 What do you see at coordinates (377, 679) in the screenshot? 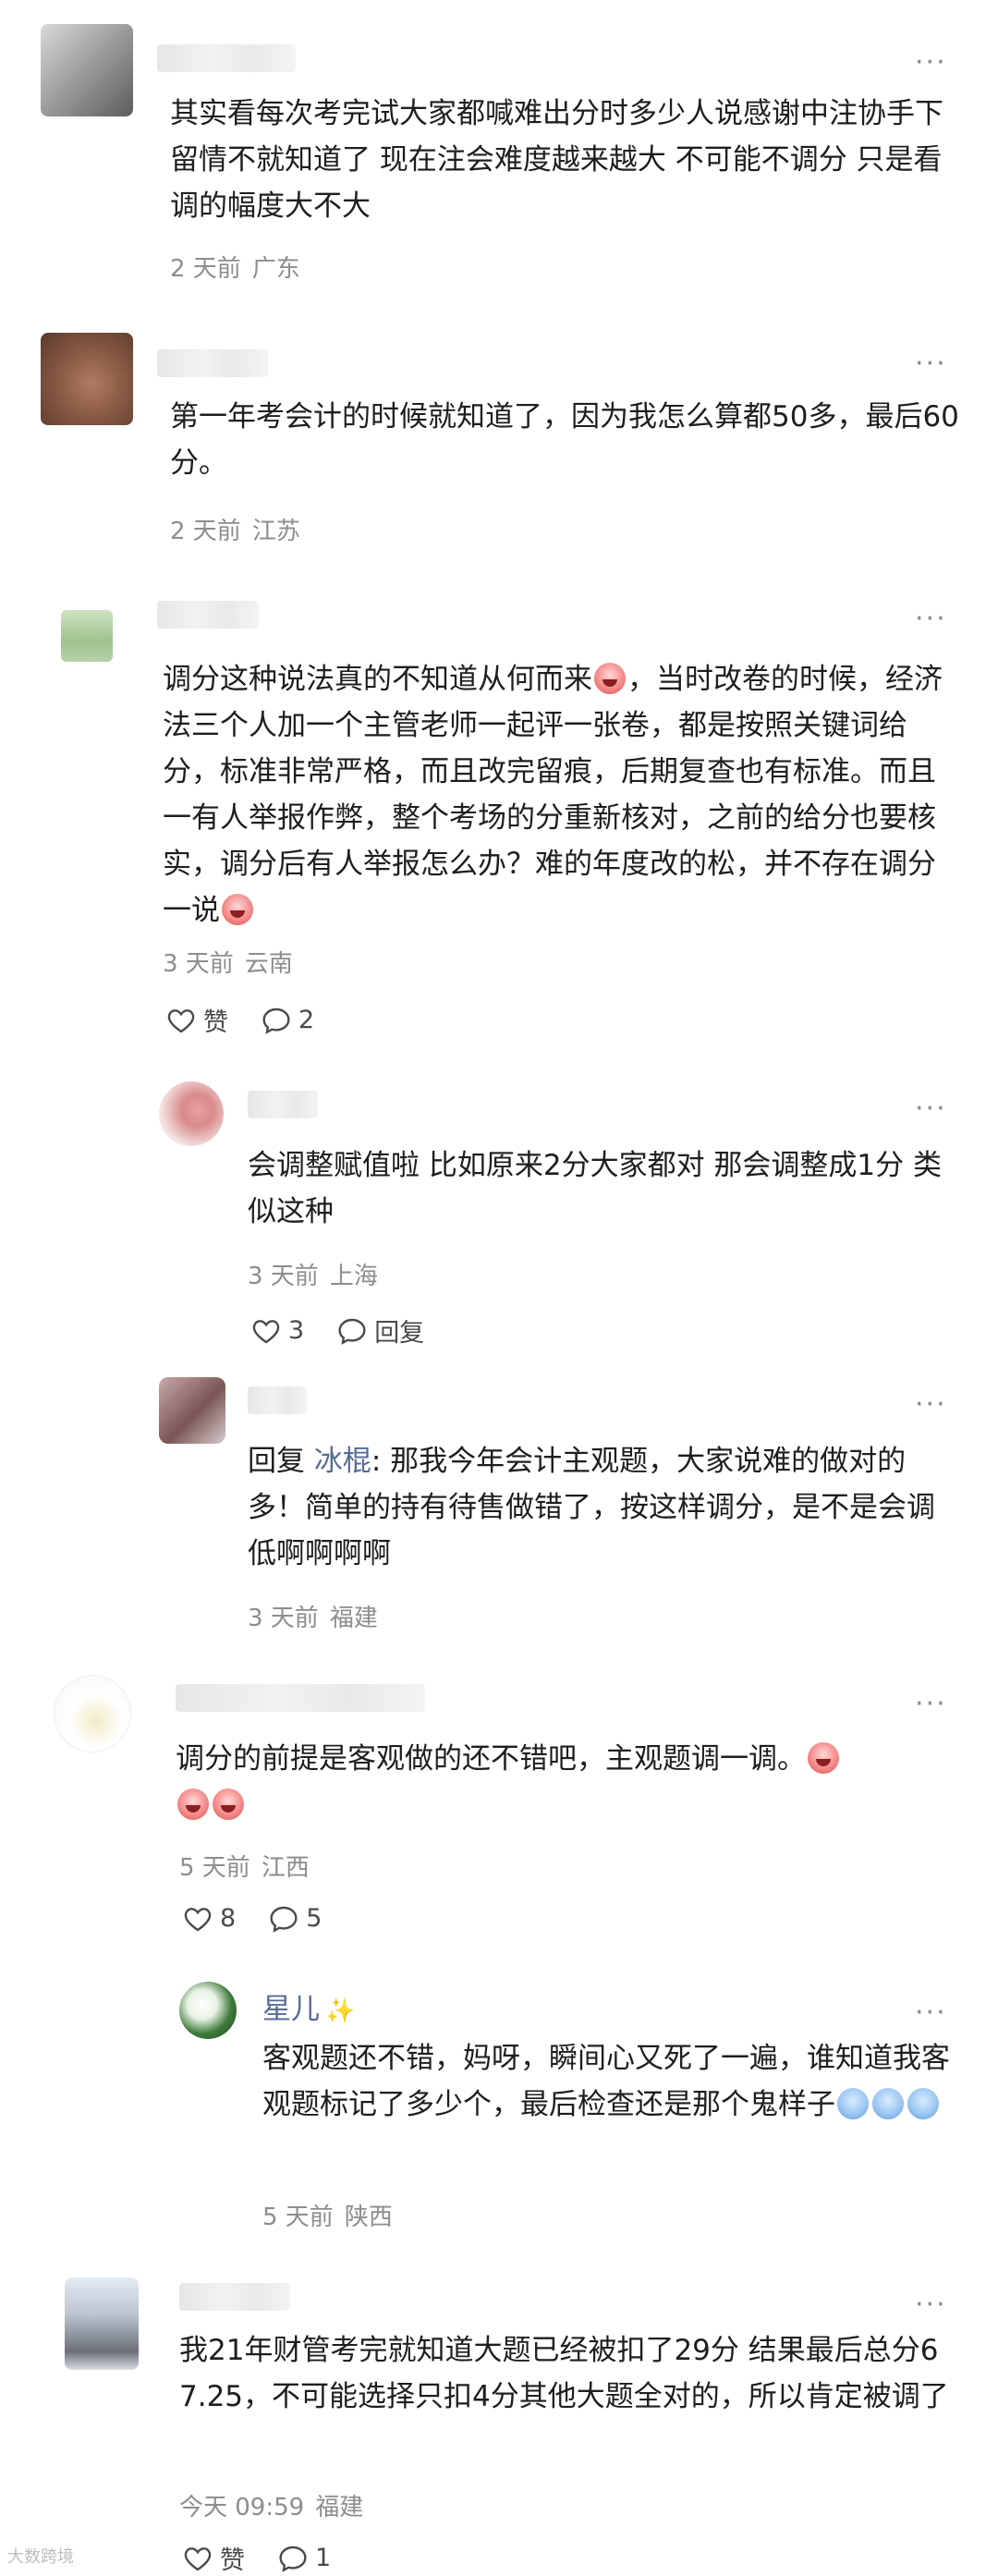
I see `comment-text-part1: 调分这种说法真的不知道从何而来` at bounding box center [377, 679].